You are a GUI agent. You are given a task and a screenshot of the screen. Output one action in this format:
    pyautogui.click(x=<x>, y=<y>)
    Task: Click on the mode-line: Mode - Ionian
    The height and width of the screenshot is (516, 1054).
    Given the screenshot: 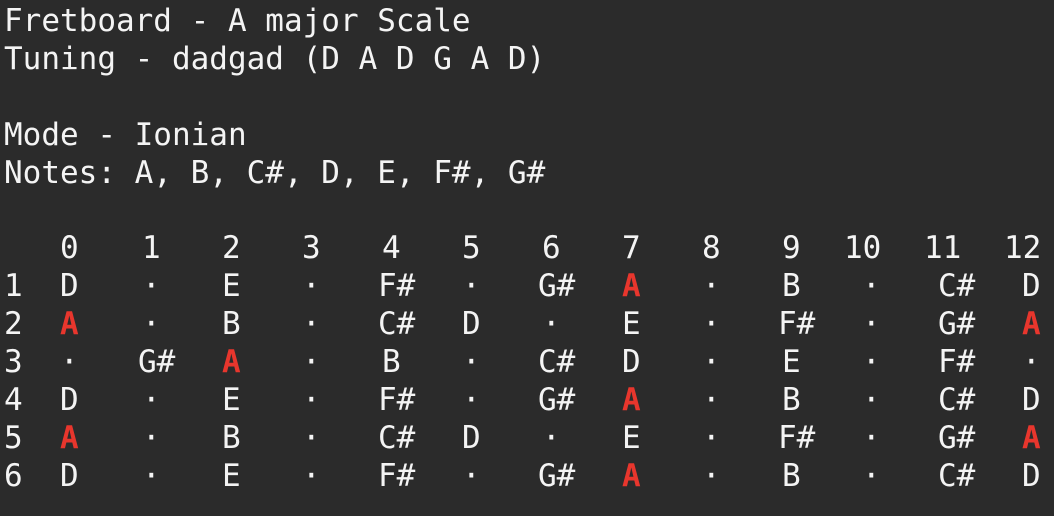 What is the action you would take?
    pyautogui.click(x=125, y=135)
    